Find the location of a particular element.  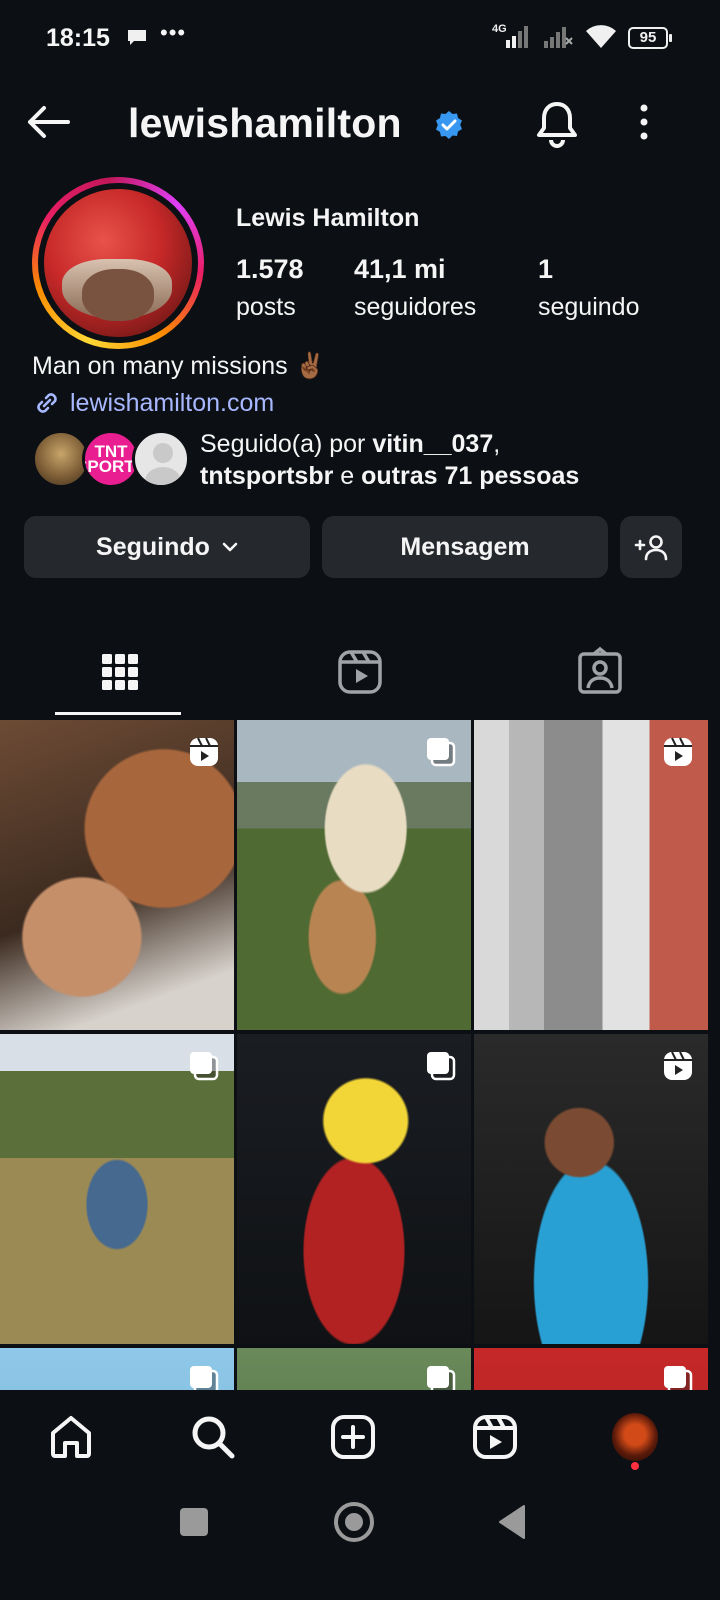

nav-reels is located at coordinates (495, 1437).